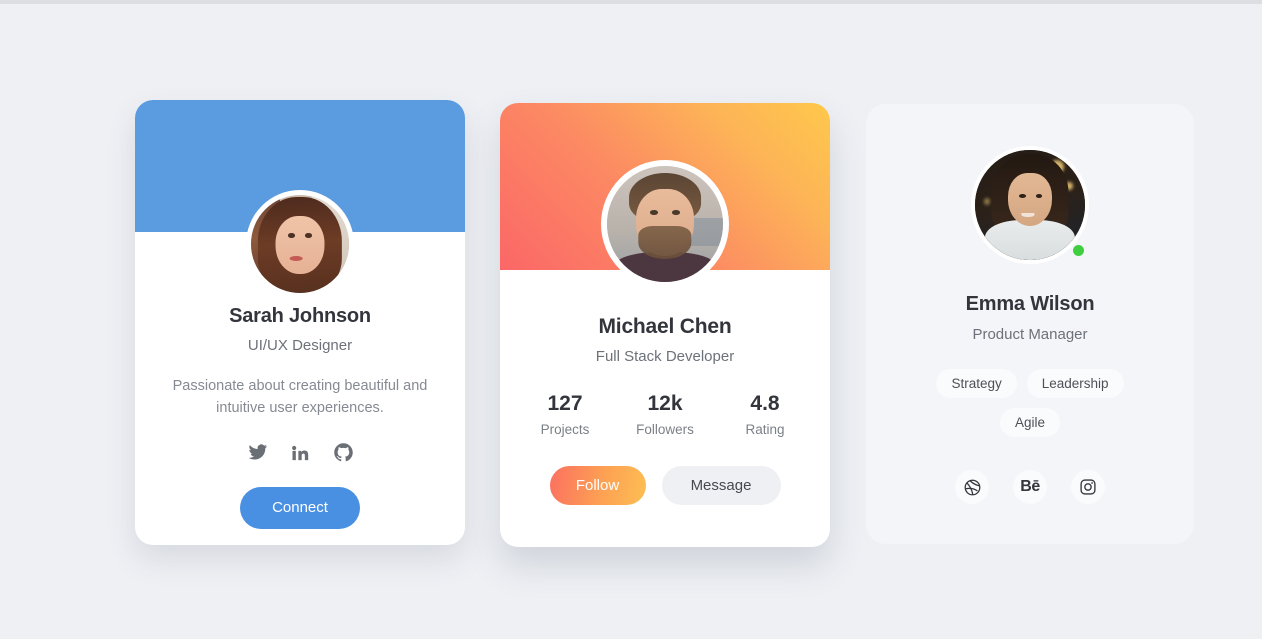 This screenshot has width=1262, height=639. What do you see at coordinates (1078, 250) in the screenshot?
I see `status-badge` at bounding box center [1078, 250].